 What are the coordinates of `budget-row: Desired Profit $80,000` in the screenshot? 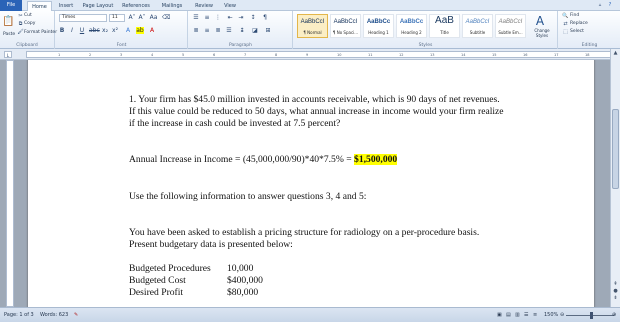 It's located at (349, 293).